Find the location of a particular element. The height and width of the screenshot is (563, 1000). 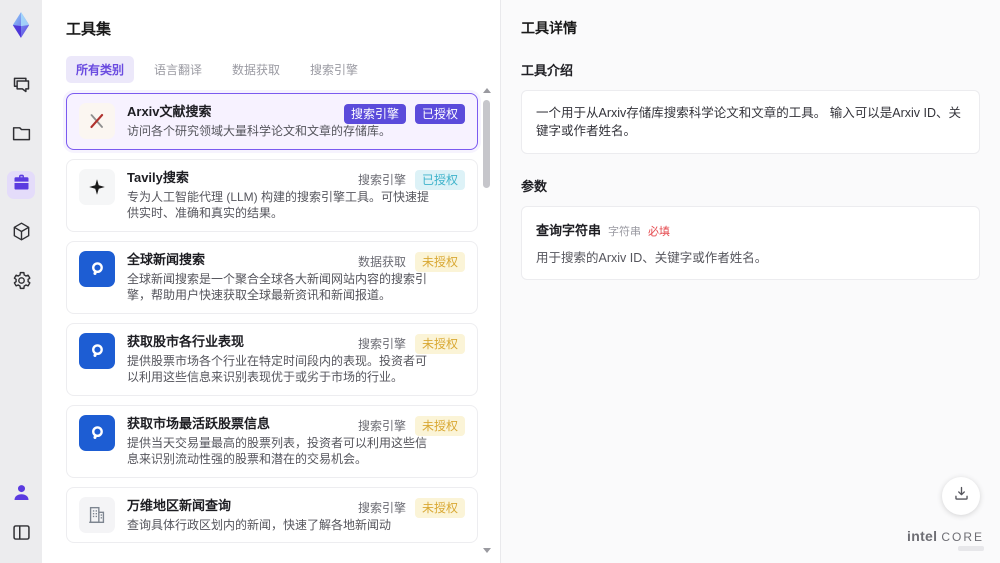

intro-heading: 工具介绍 is located at coordinates (547, 70).